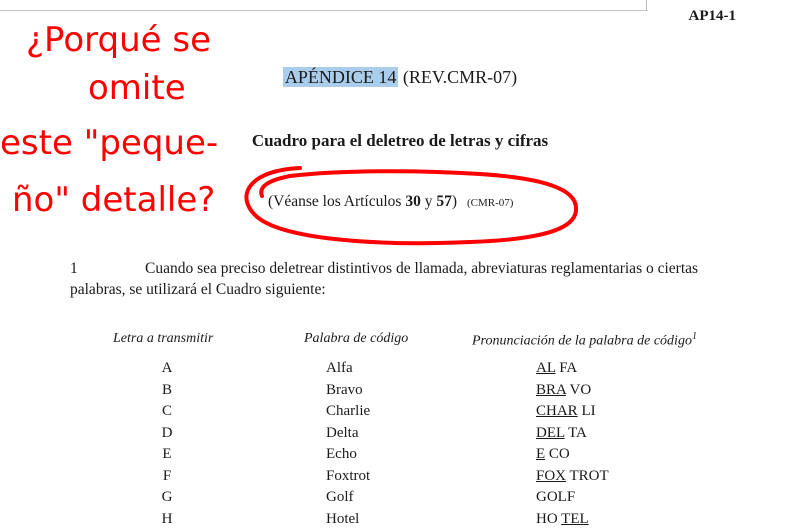 The image size is (800, 530). I want to click on annotation-line-2: omite, so click(137, 88).